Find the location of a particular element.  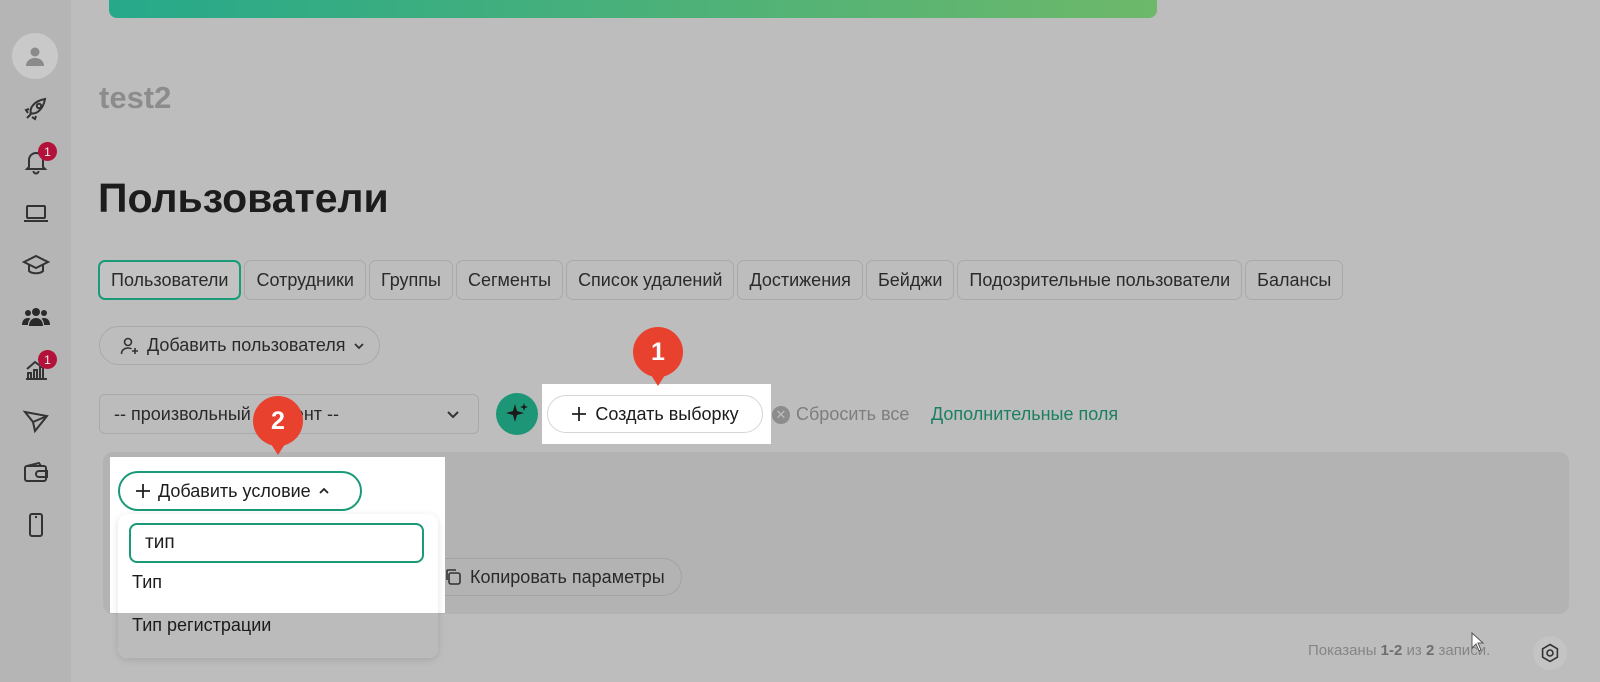

profile-icon is located at coordinates (35, 56).